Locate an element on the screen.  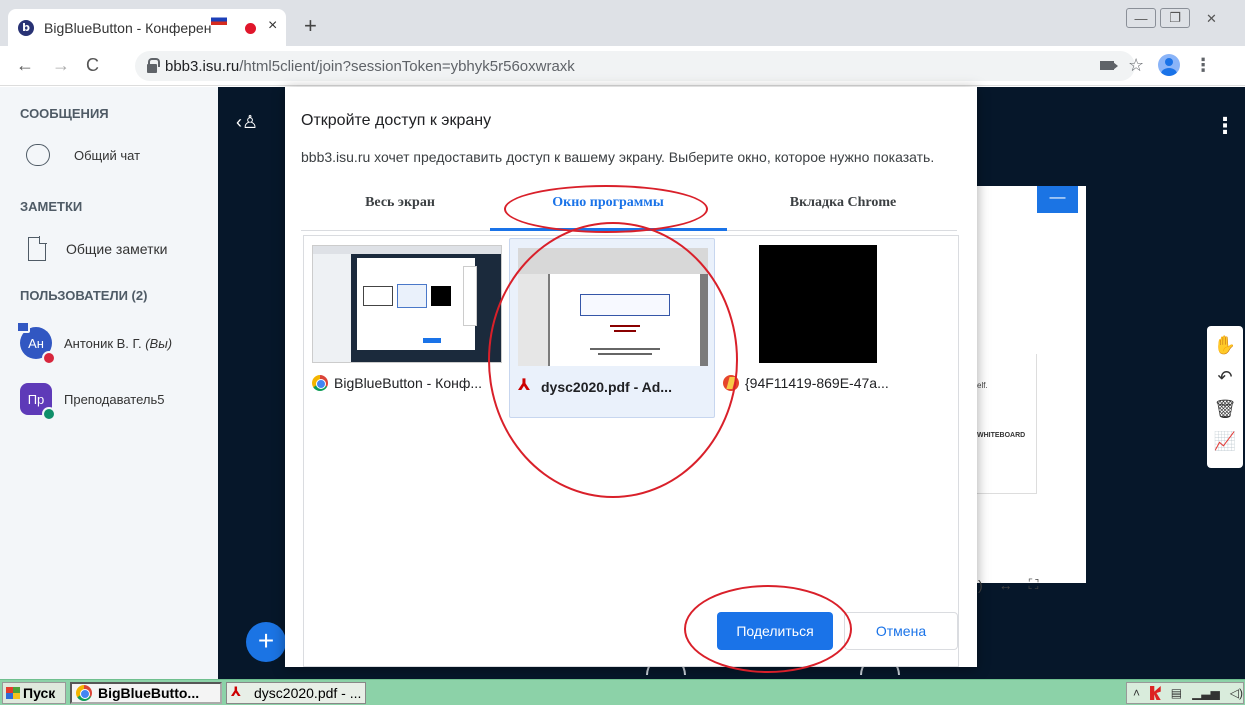
shared-notes-item: Общие заметки is located at coordinates (98, 248).